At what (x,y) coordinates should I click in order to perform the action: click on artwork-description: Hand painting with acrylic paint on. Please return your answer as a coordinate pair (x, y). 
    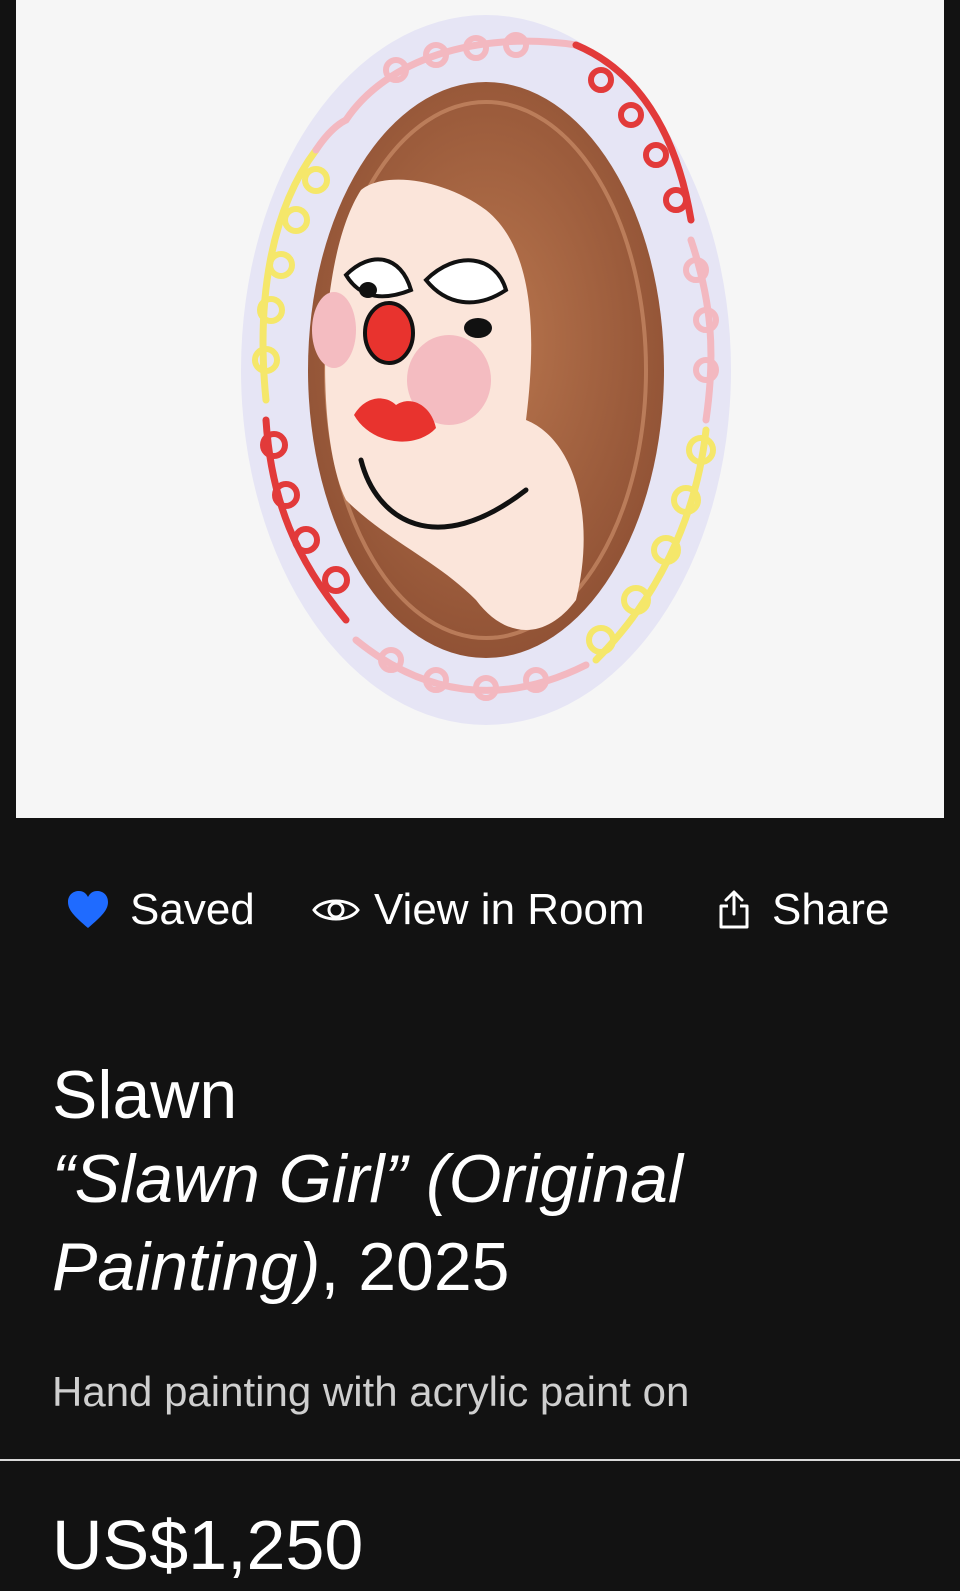
    Looking at the image, I should click on (371, 1391).